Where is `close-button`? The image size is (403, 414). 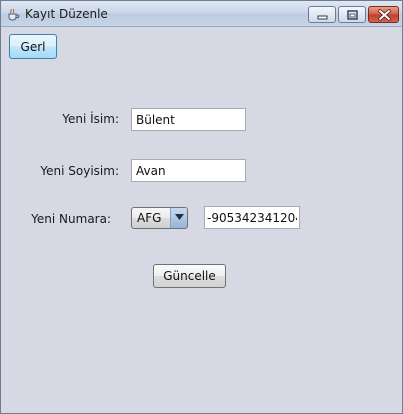 close-button is located at coordinates (383, 14).